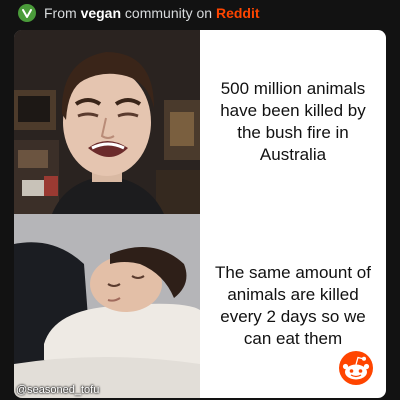  What do you see at coordinates (27, 13) in the screenshot?
I see `vegan-community-icon` at bounding box center [27, 13].